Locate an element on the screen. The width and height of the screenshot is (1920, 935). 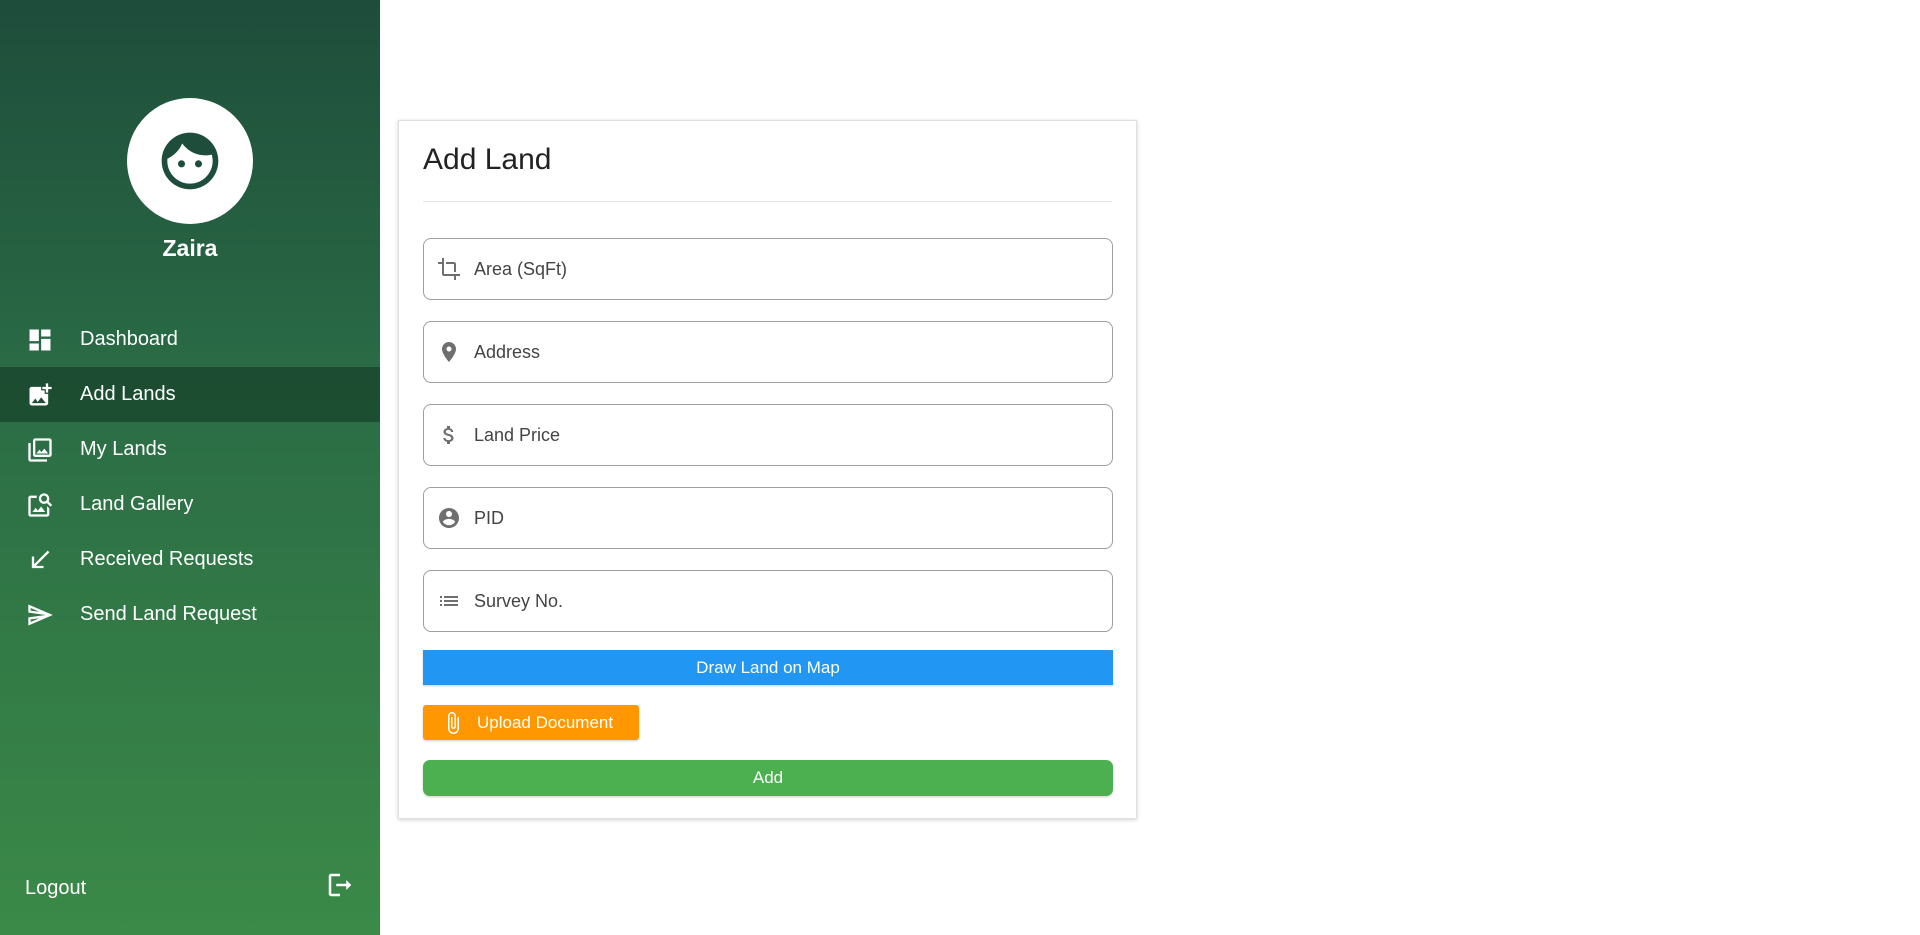
area-field is located at coordinates (768, 269).